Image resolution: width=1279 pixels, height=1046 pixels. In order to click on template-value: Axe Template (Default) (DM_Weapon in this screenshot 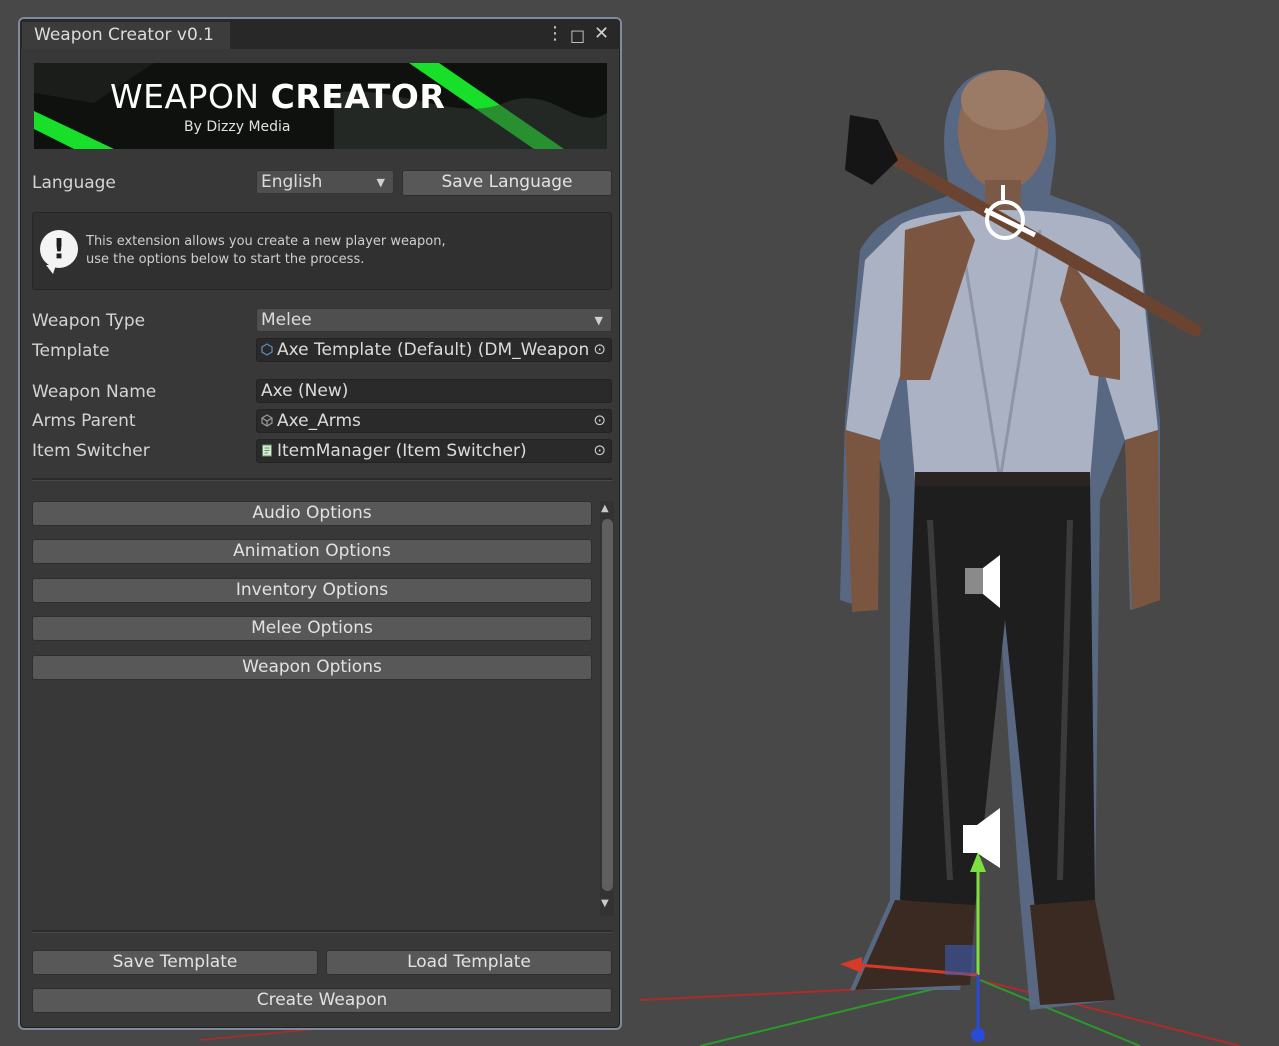, I will do `click(433, 350)`.